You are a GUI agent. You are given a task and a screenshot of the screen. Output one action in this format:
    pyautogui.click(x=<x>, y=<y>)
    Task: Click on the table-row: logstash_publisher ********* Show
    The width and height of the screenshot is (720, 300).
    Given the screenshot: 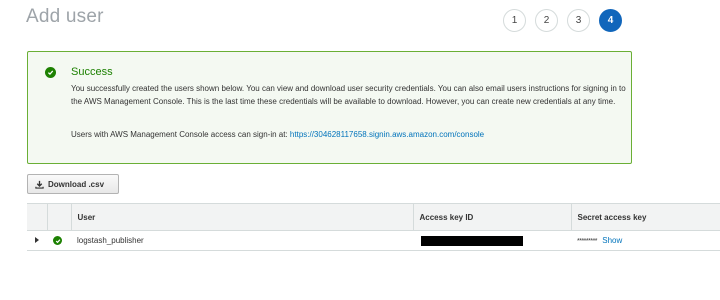 What is the action you would take?
    pyautogui.click(x=373, y=240)
    